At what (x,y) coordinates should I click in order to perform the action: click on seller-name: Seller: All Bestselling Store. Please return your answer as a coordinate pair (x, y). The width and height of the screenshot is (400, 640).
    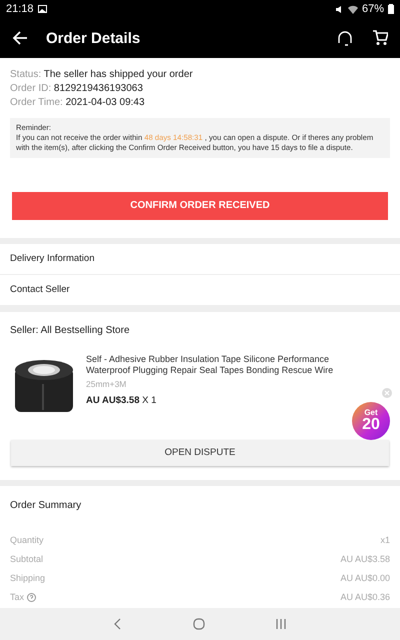
    Looking at the image, I should click on (70, 331).